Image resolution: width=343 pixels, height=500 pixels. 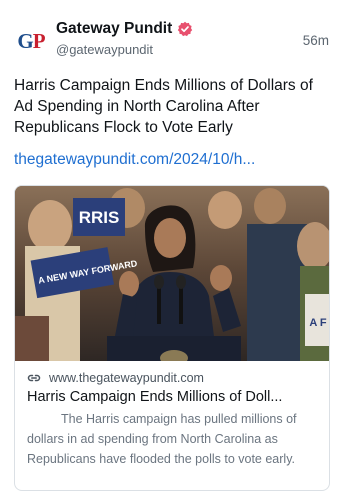 I want to click on avatar-logo: GP, so click(x=31, y=40).